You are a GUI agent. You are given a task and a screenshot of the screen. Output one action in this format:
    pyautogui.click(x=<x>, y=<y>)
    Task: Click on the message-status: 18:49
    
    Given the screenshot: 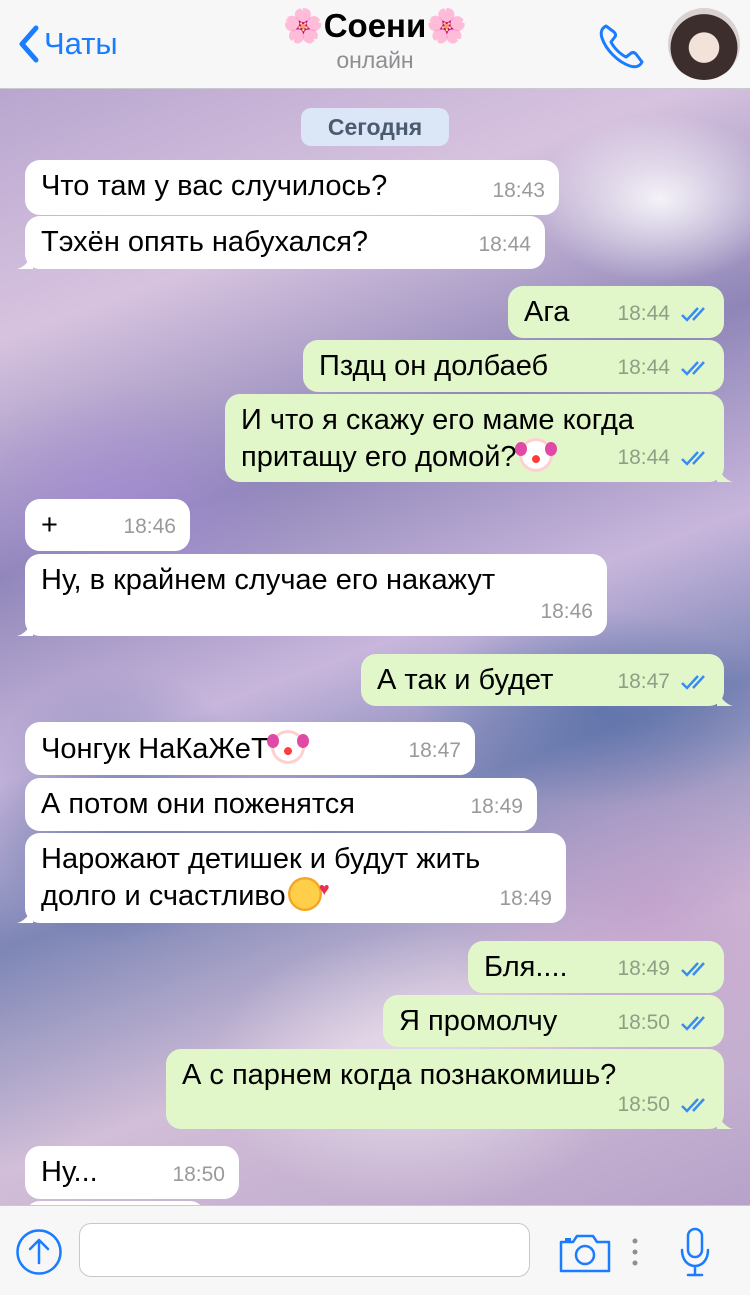 What is the action you would take?
    pyautogui.click(x=664, y=969)
    